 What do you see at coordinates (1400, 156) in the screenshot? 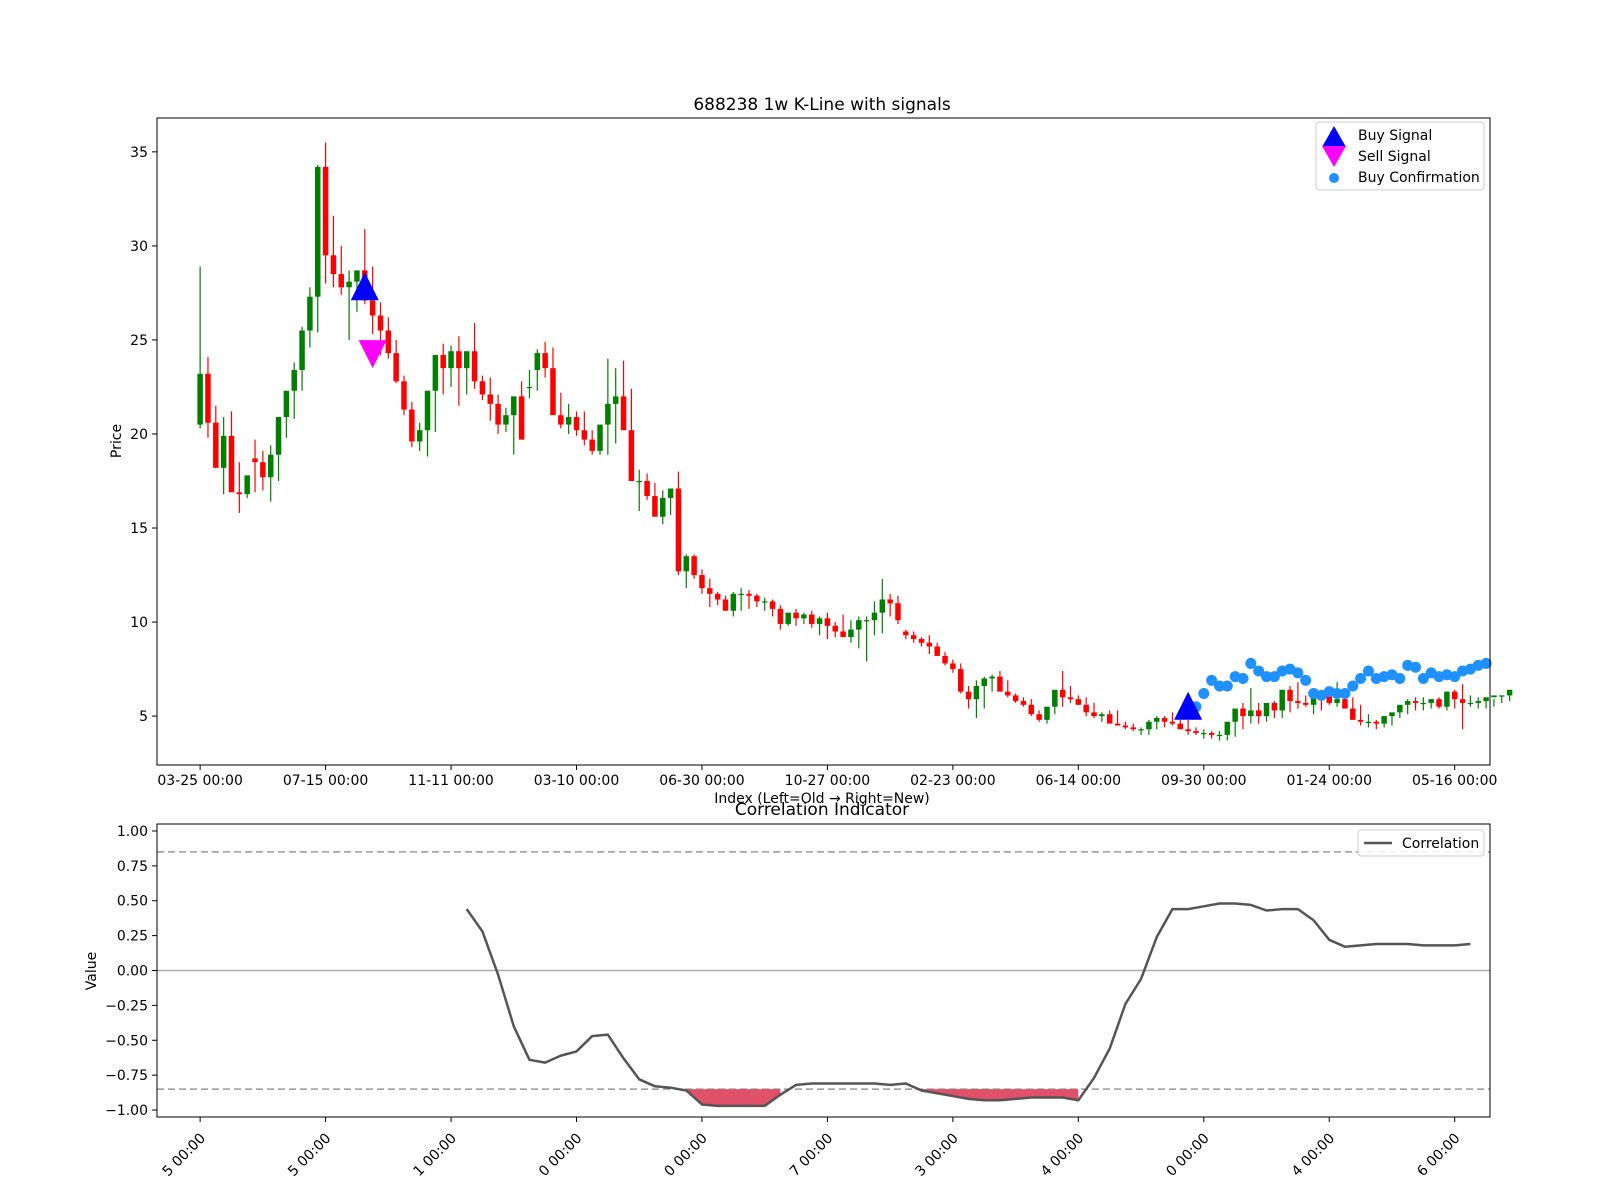
I see `kline-legend: Buy Signal Sell Signal Buy Confirmation` at bounding box center [1400, 156].